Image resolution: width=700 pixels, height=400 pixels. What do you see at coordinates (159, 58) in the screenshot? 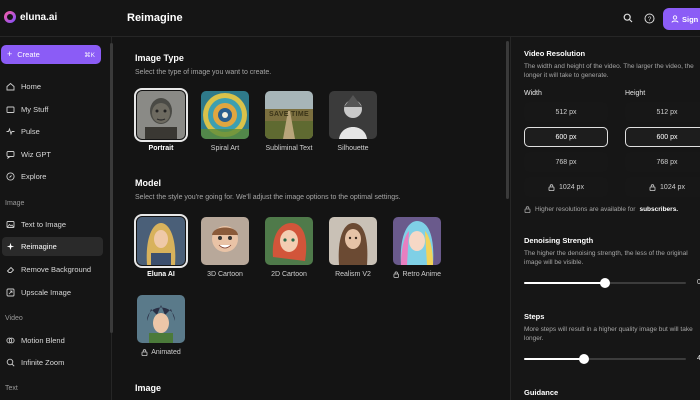
I see `image-type-title: Image Type` at bounding box center [159, 58].